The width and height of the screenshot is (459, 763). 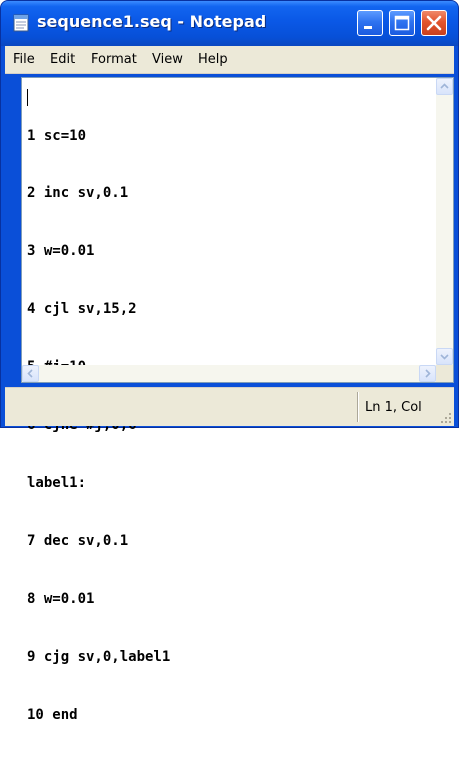 What do you see at coordinates (61, 251) in the screenshot?
I see `editor-line: 3 w=0.01` at bounding box center [61, 251].